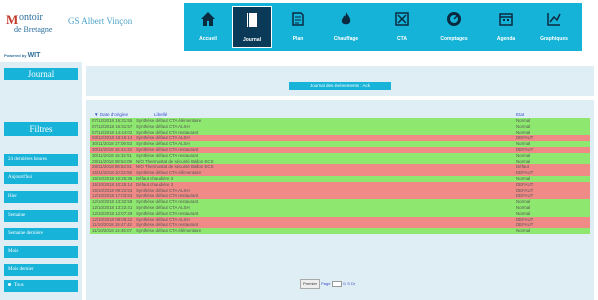 The width and height of the screenshot is (598, 300). I want to click on cta-icon, so click(402, 19).